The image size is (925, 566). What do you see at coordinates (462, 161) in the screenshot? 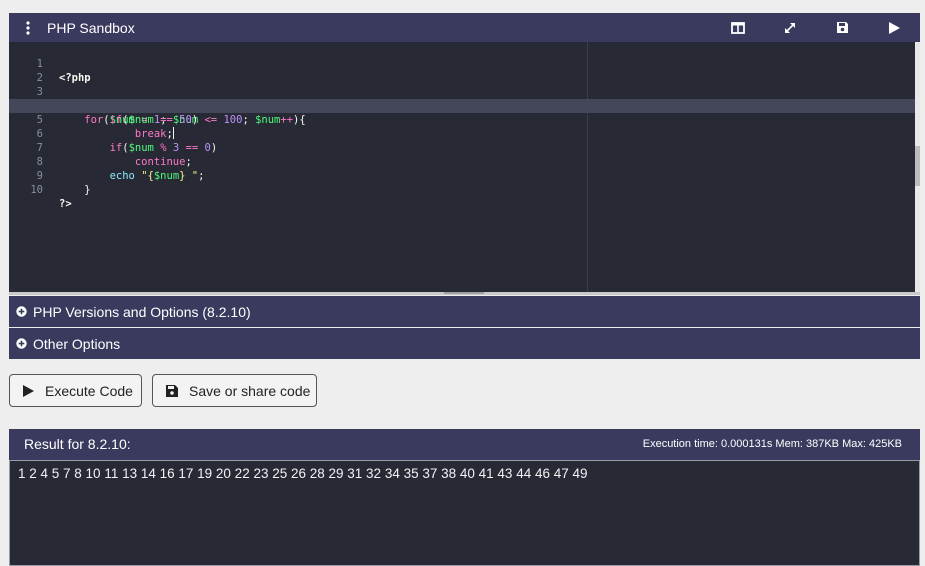
I see `code-line: 8 echo "{$num} ";` at bounding box center [462, 161].